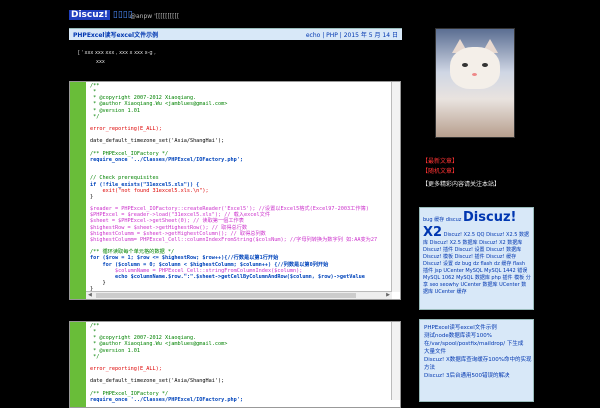 This screenshot has width=600, height=408. I want to click on recent-post-item: Discuz! 3后台通用500错误的解决, so click(476, 376).